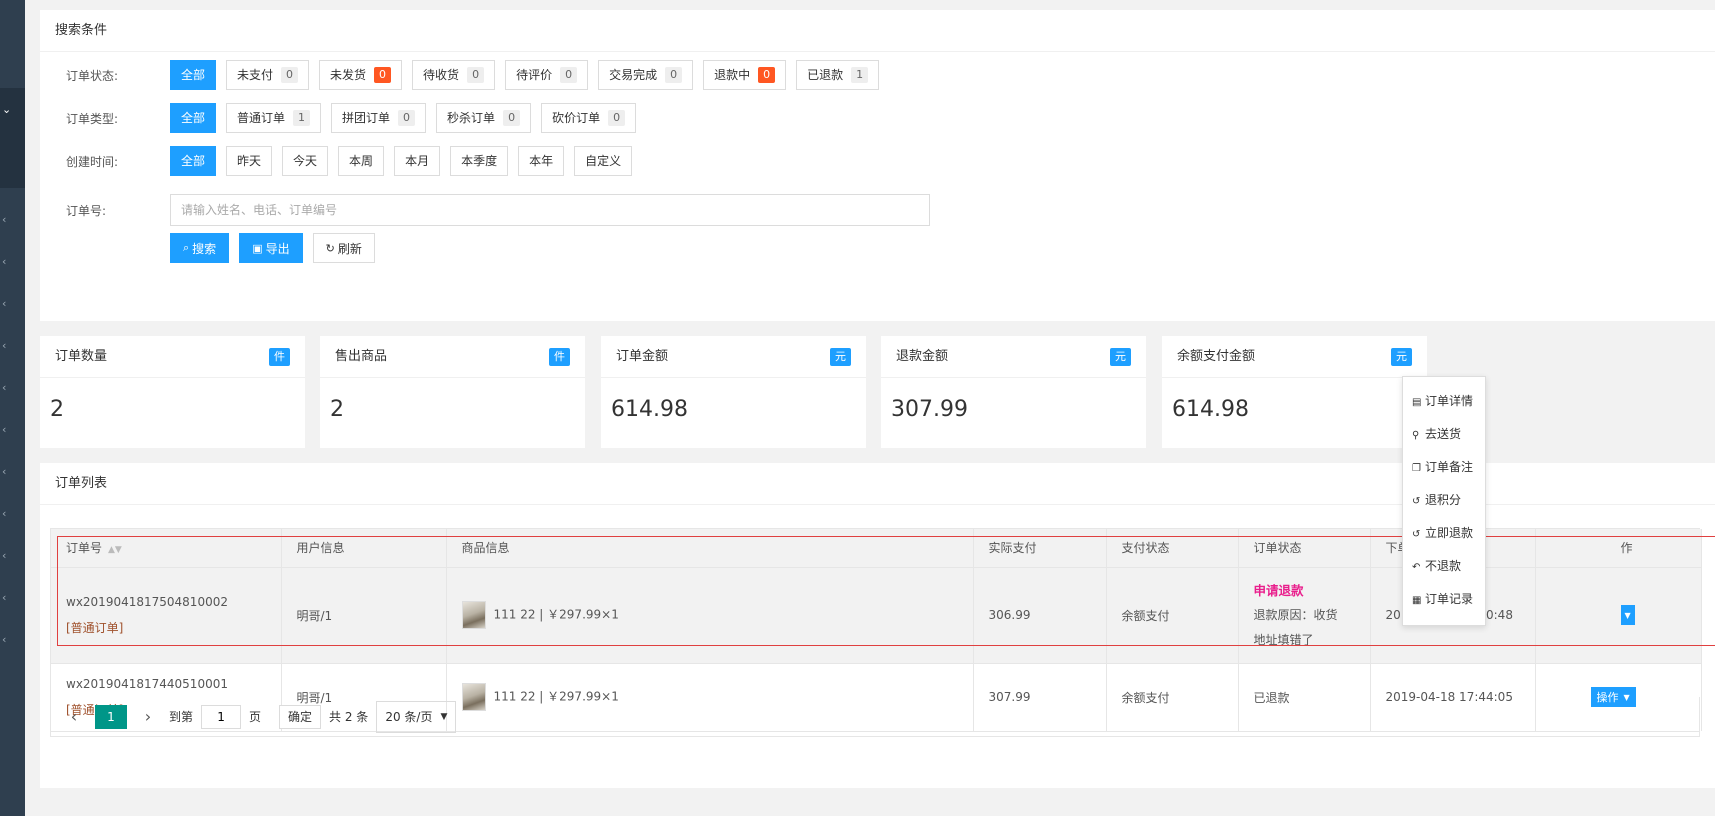  I want to click on order-no-input, so click(550, 210).